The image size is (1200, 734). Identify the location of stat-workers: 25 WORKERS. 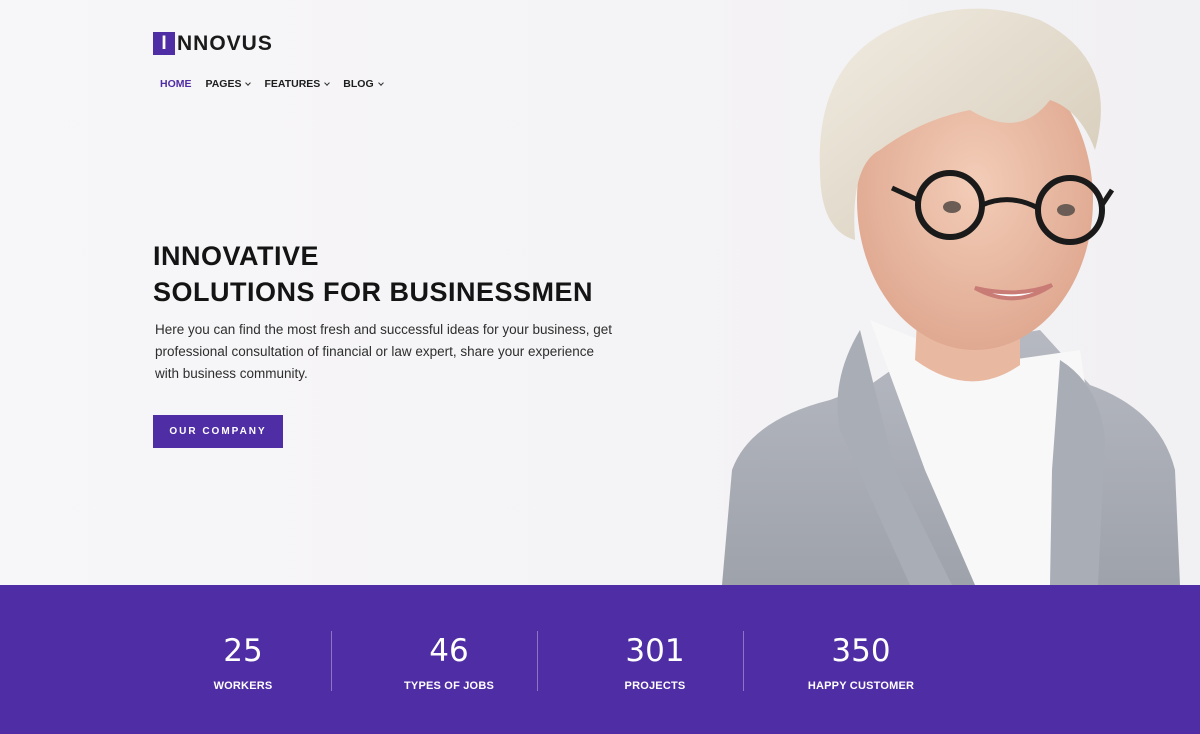
(243, 661).